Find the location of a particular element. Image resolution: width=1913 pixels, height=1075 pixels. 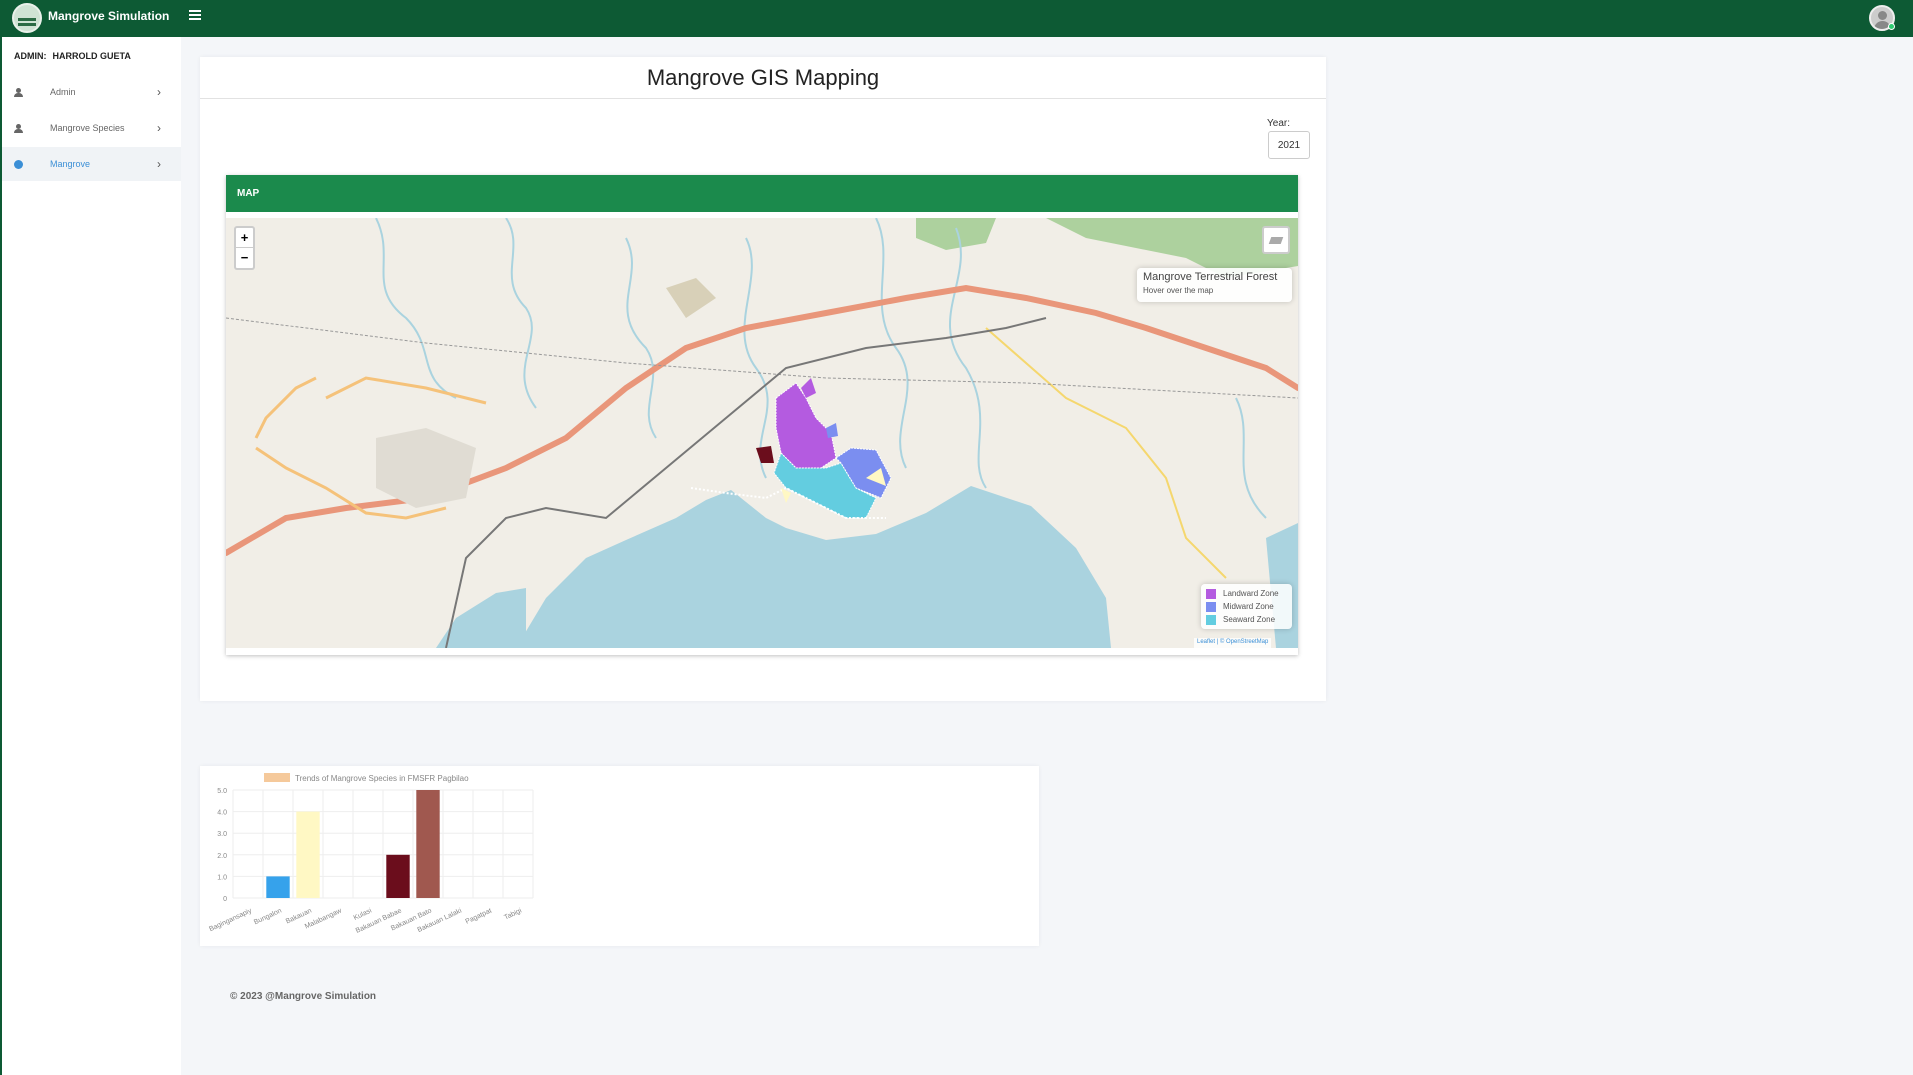

footer-text: © 2023 @Mangrove Simulation is located at coordinates (303, 996).